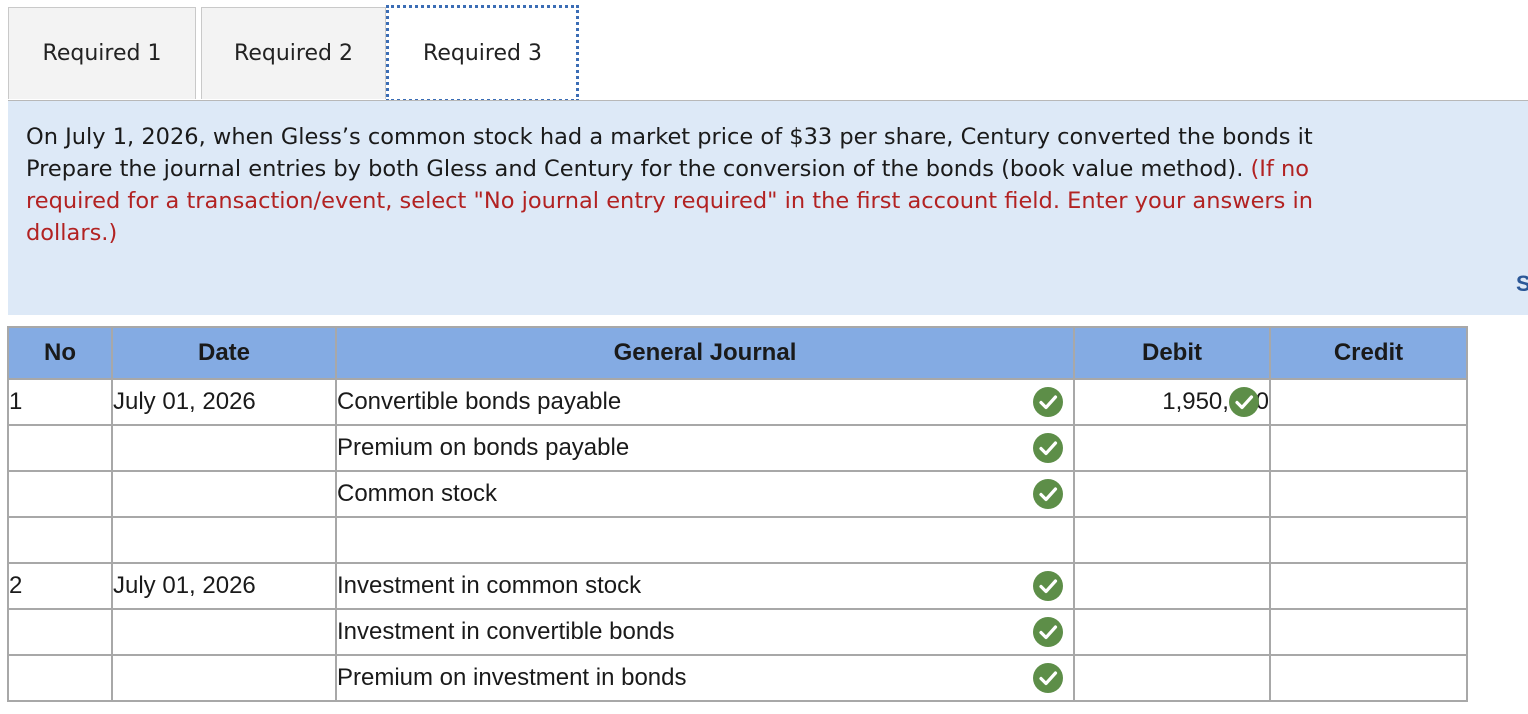 The image size is (1528, 714). Describe the element at coordinates (1172, 353) in the screenshot. I see `header-debit: Debit` at that location.